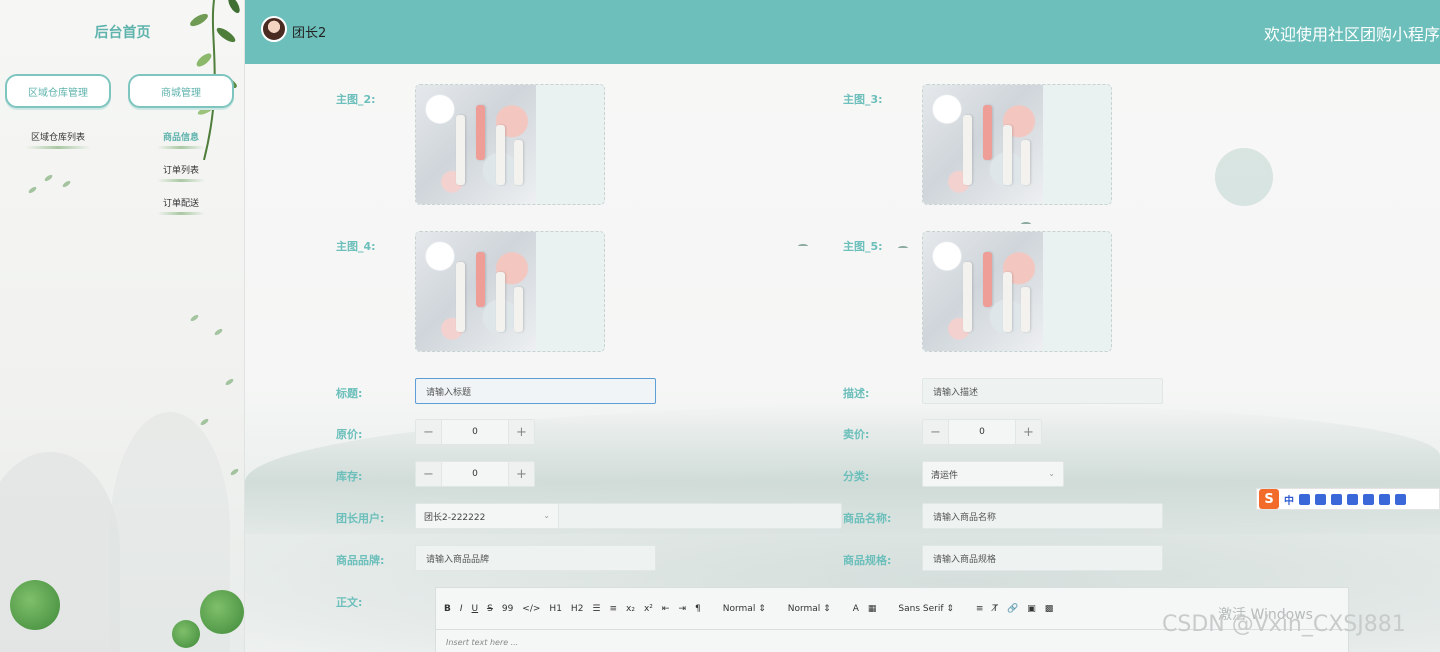  I want to click on header-select-label: Normal, so click(804, 608).